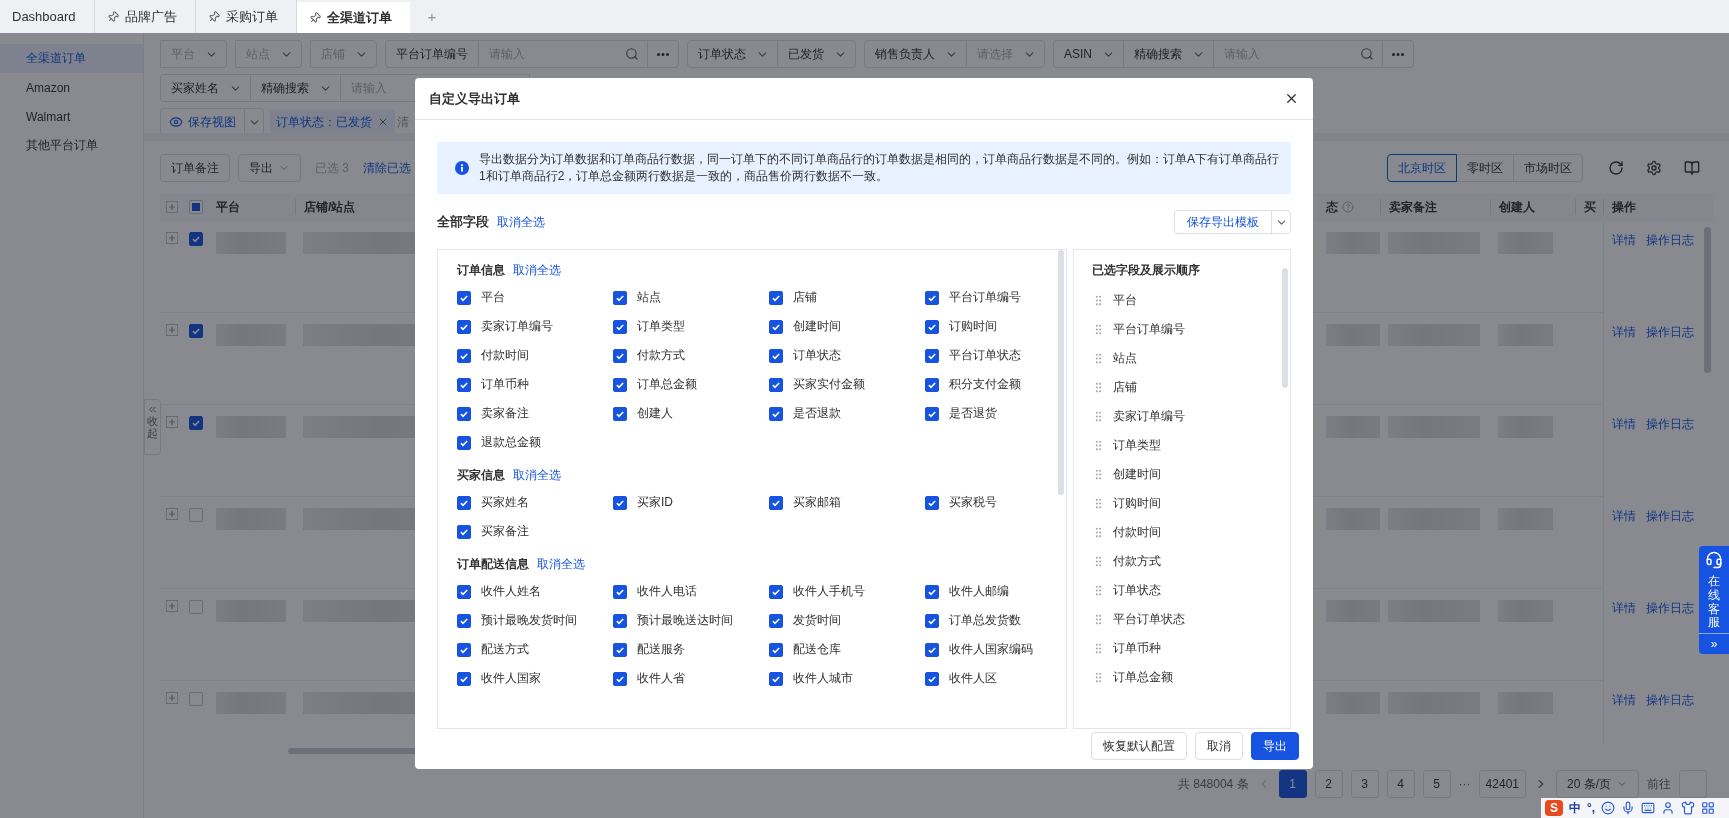  Describe the element at coordinates (661, 678) in the screenshot. I see `field-label: 收件人省` at that location.